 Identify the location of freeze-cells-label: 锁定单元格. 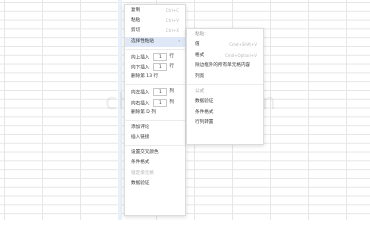
(142, 173).